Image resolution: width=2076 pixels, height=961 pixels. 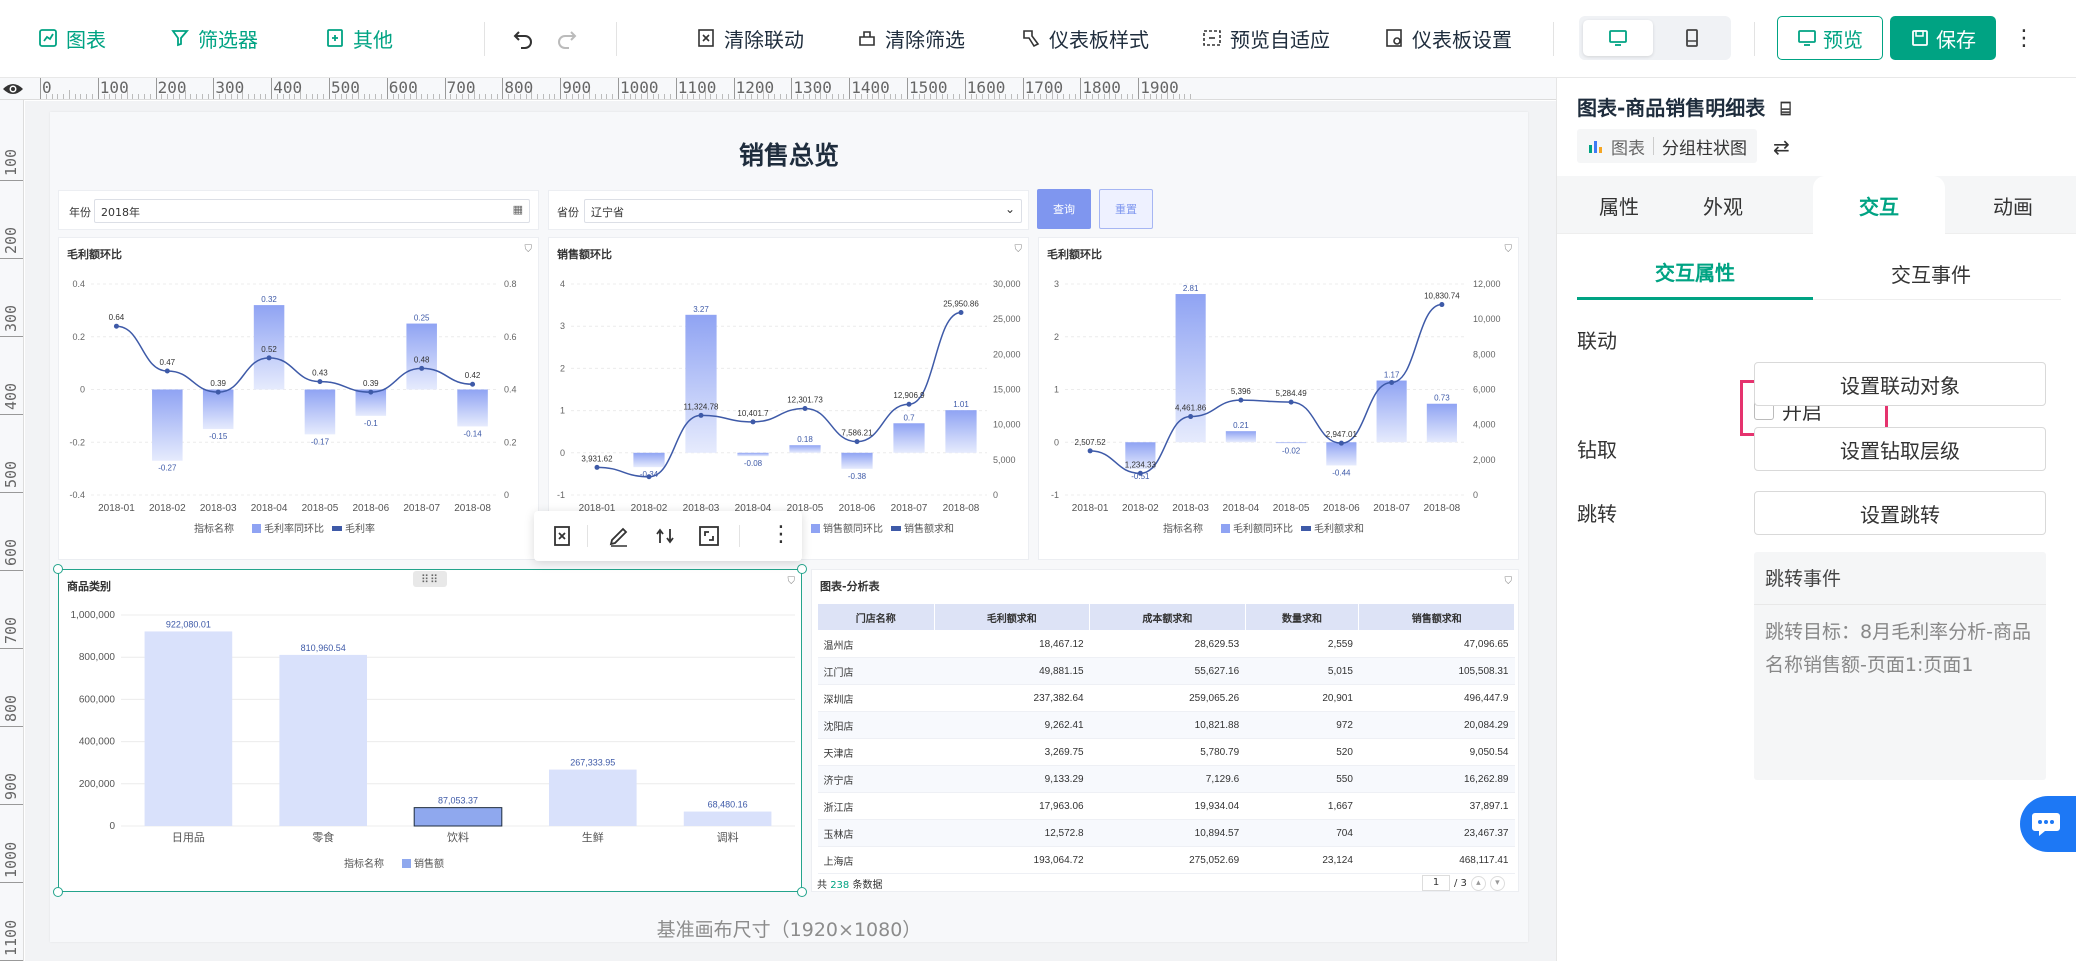 What do you see at coordinates (58, 569) in the screenshot?
I see `resize-handle-tl` at bounding box center [58, 569].